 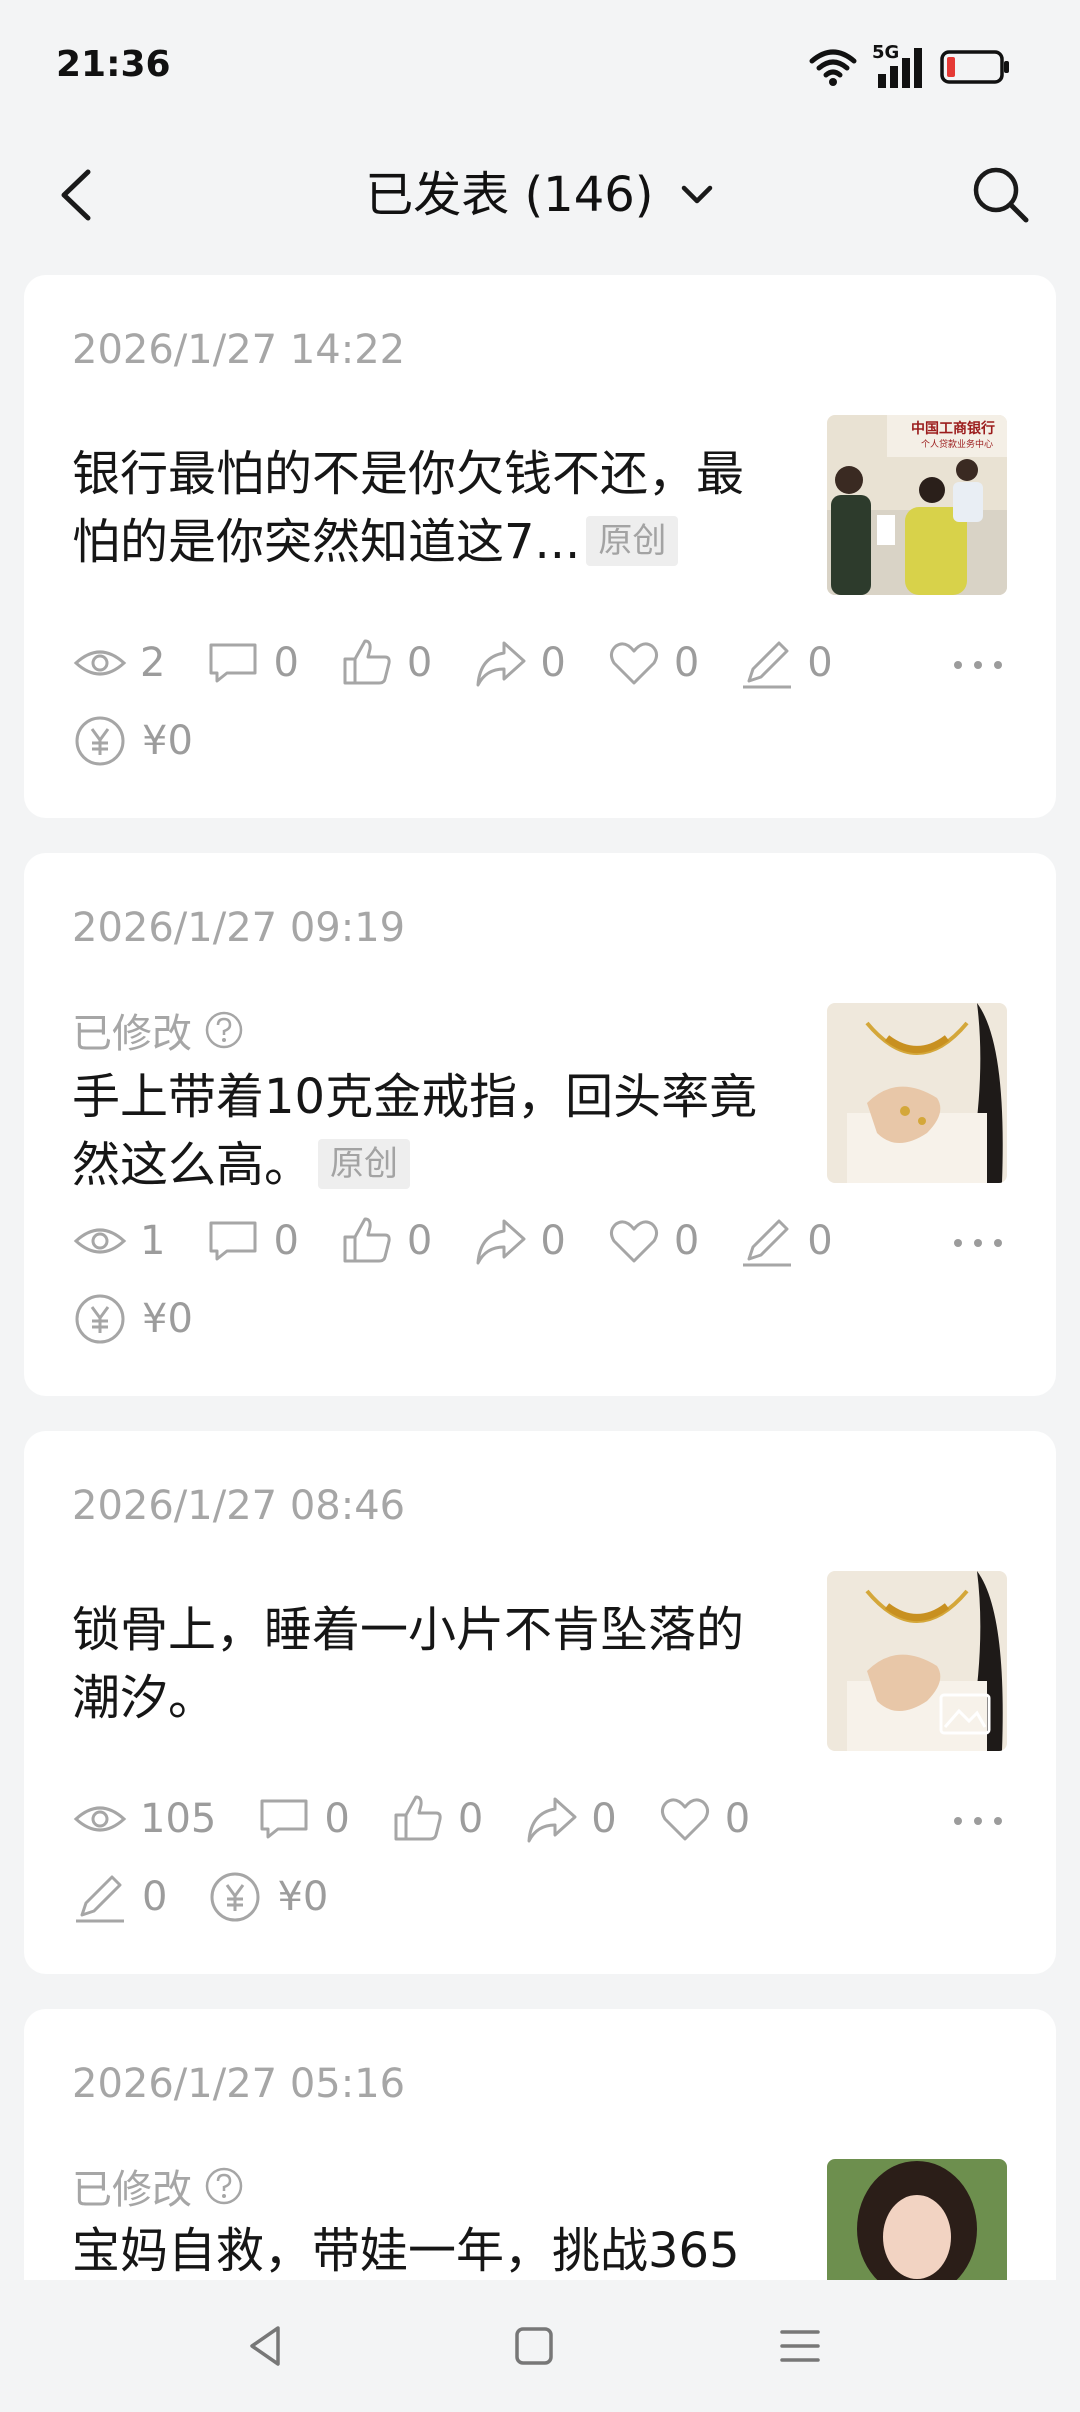 I want to click on nav-menu-icon, so click(x=800, y=2346).